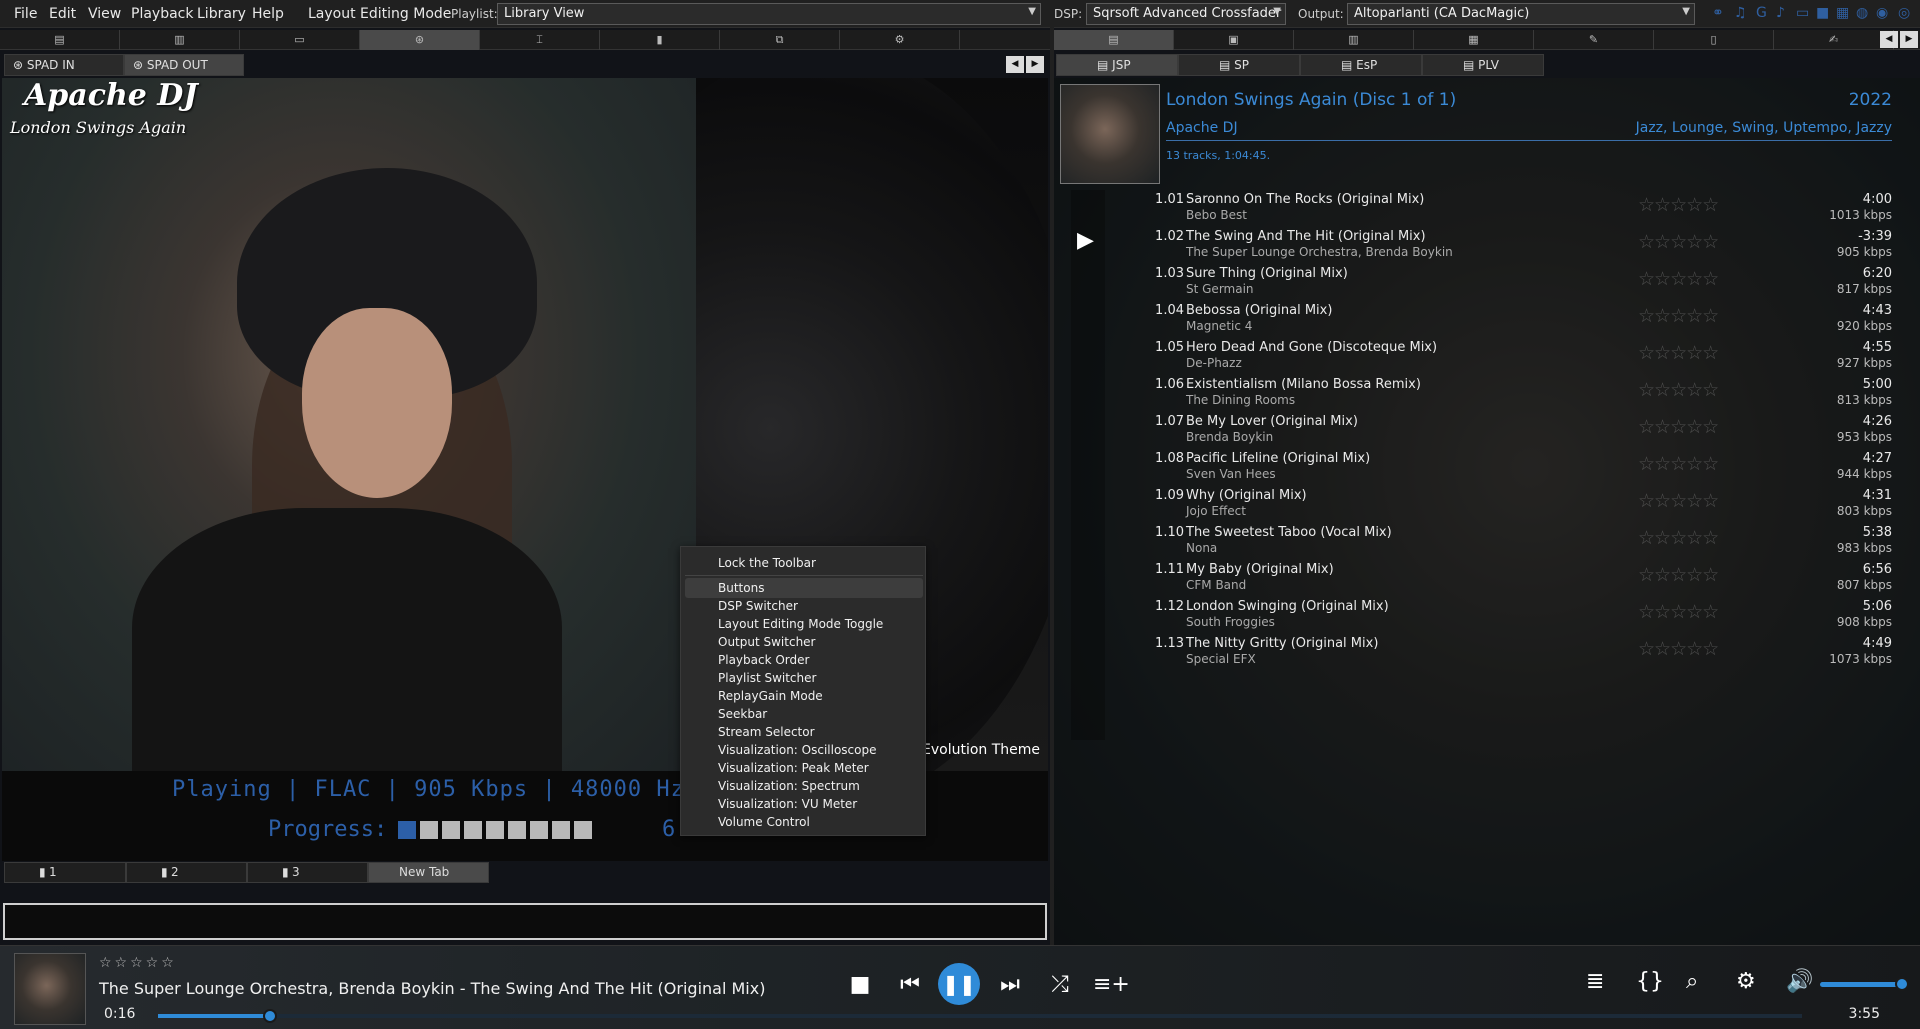  I want to click on context-menu-item: Buttons, so click(804, 588).